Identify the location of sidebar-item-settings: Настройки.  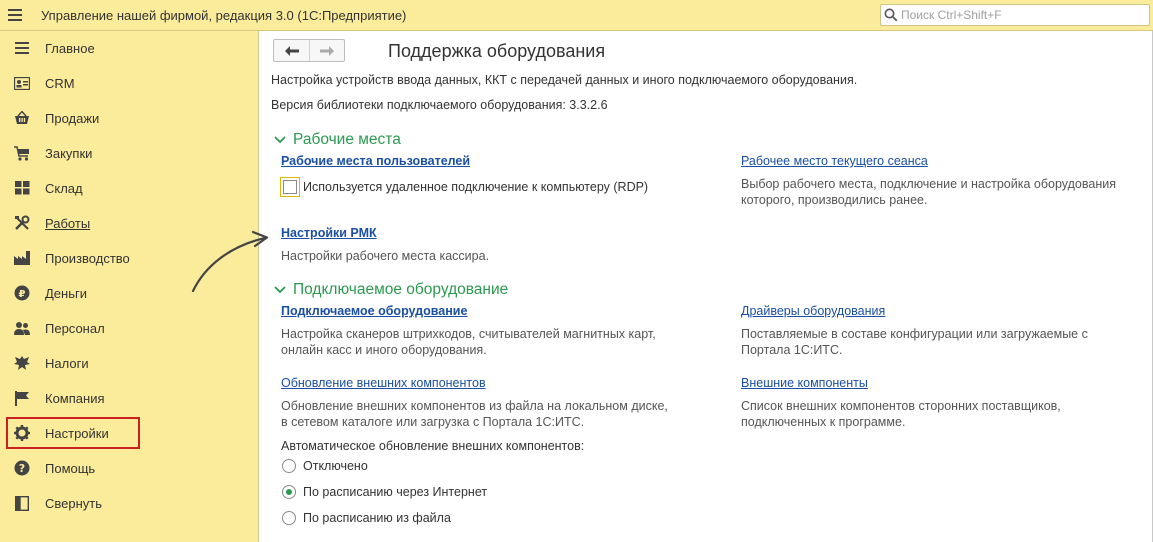
(73, 433).